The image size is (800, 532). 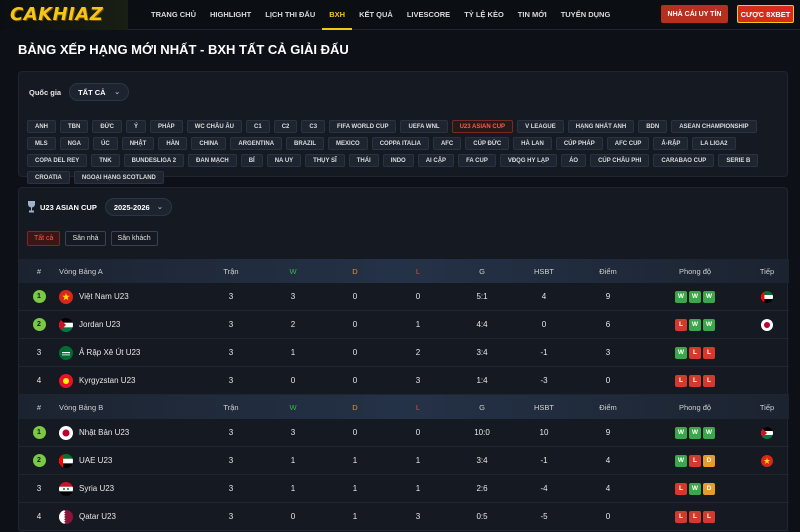 What do you see at coordinates (293, 352) in the screenshot?
I see `wins: 1` at bounding box center [293, 352].